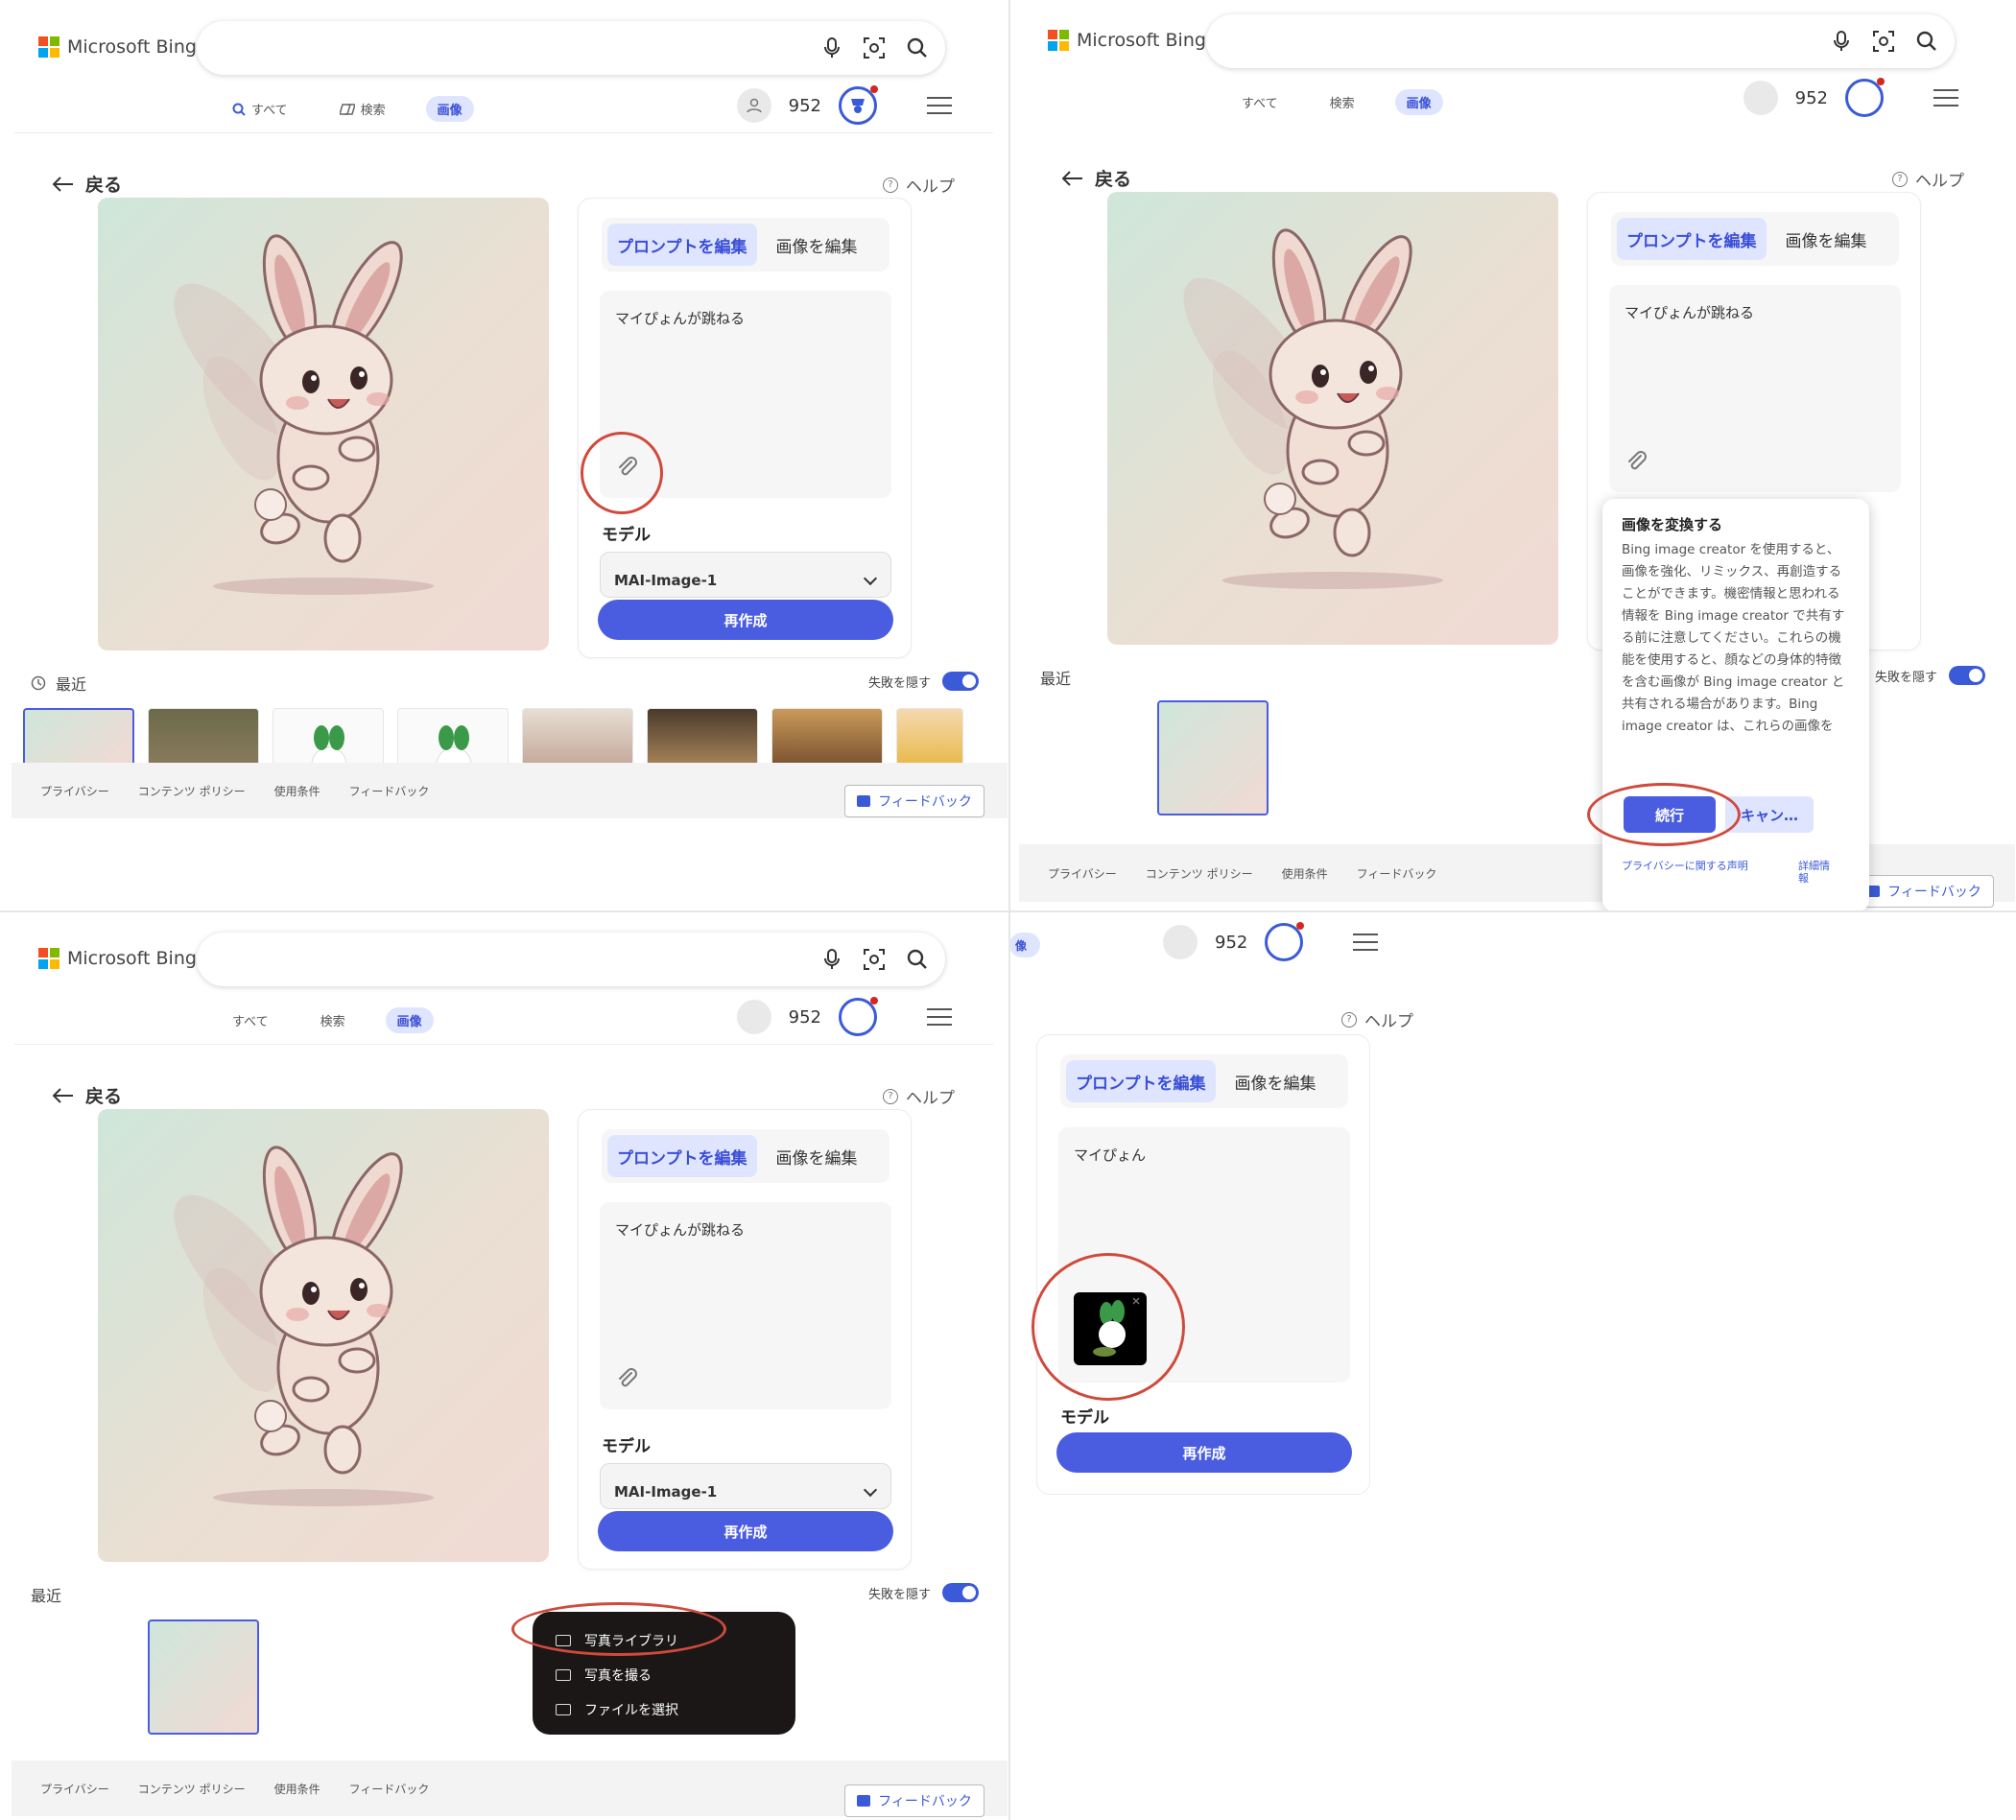 The width and height of the screenshot is (2016, 1820). I want to click on footer-content-policy-link: コンテンツ ポリシー, so click(192, 791).